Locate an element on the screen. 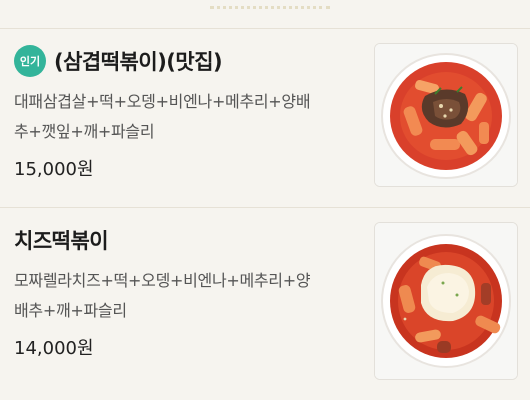  description-line: 배추+깨+파슬리 is located at coordinates (70, 310).